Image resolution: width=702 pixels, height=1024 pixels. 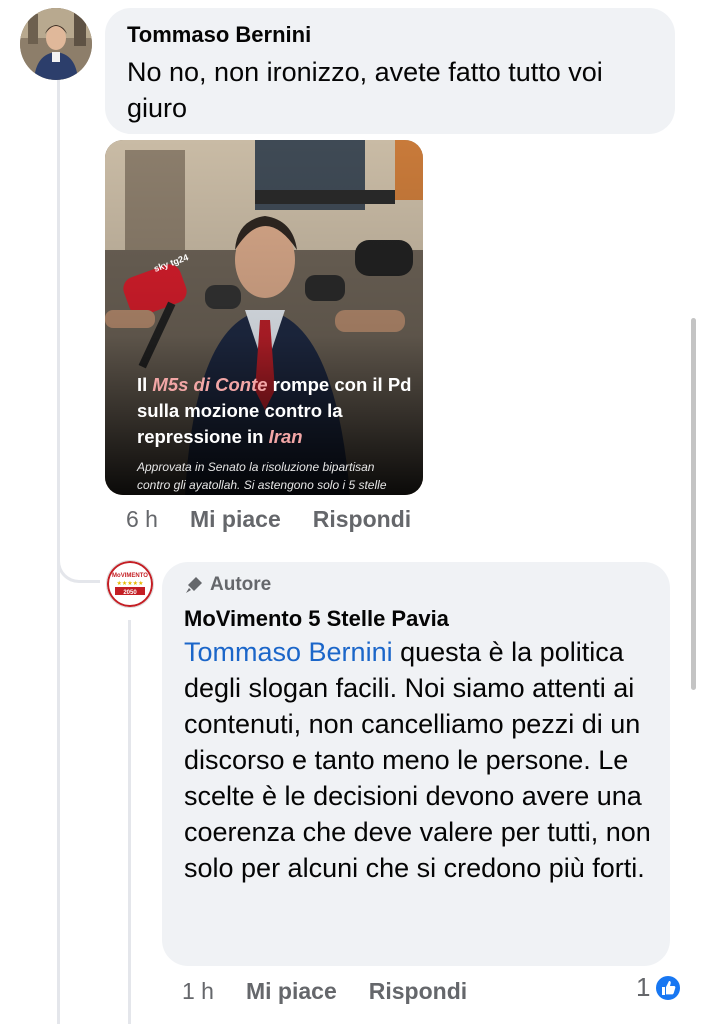 What do you see at coordinates (129, 822) in the screenshot?
I see `thread-line-reply` at bounding box center [129, 822].